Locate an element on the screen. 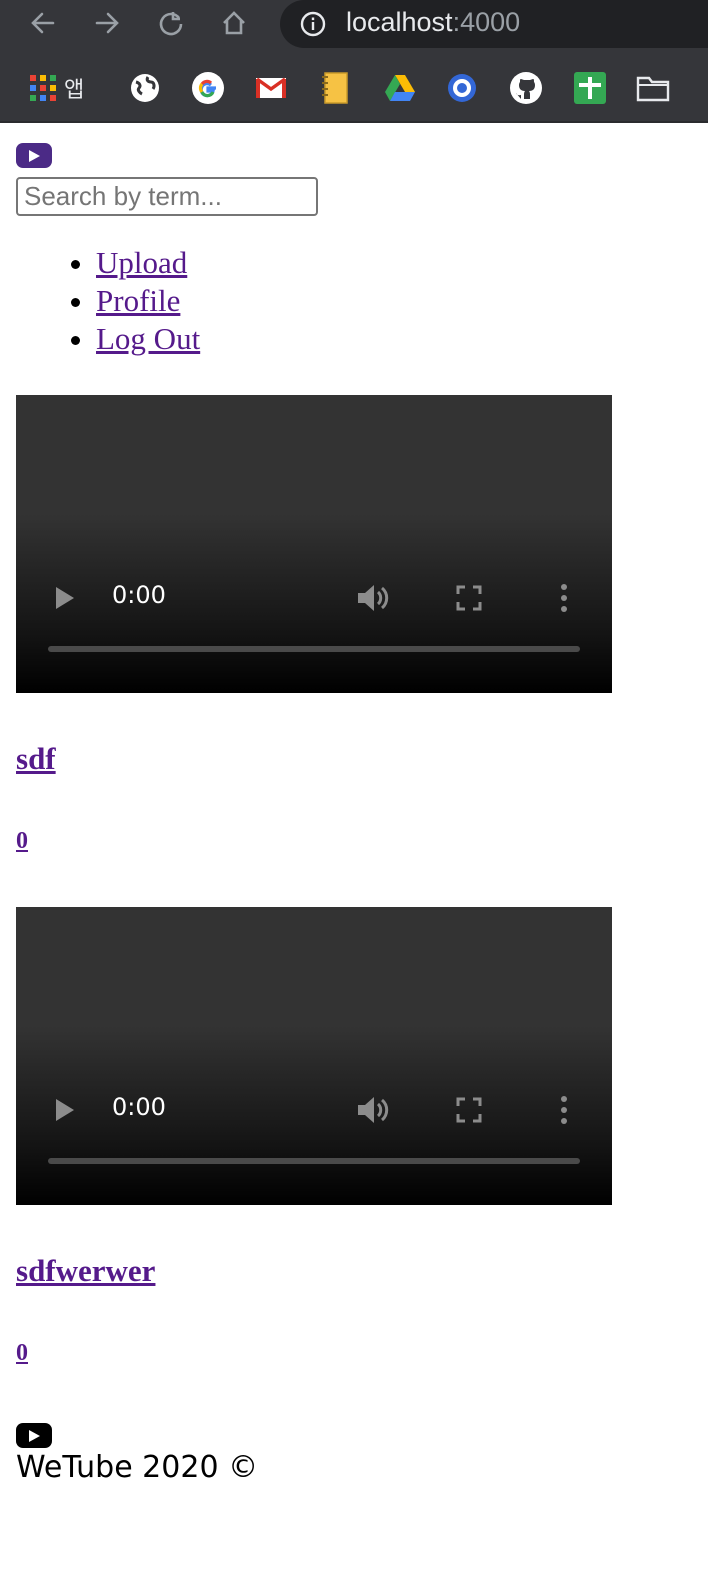 This screenshot has height=1580, width=708. nav-item-logout: Log Out is located at coordinates (148, 339).